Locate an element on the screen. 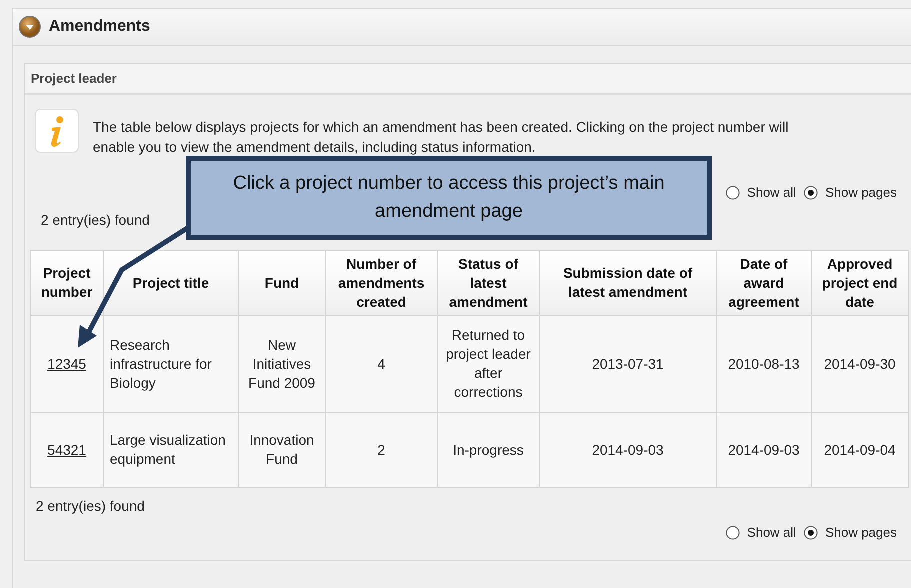 This screenshot has height=588, width=911. column-header: Submission date of latest amendment is located at coordinates (628, 283).